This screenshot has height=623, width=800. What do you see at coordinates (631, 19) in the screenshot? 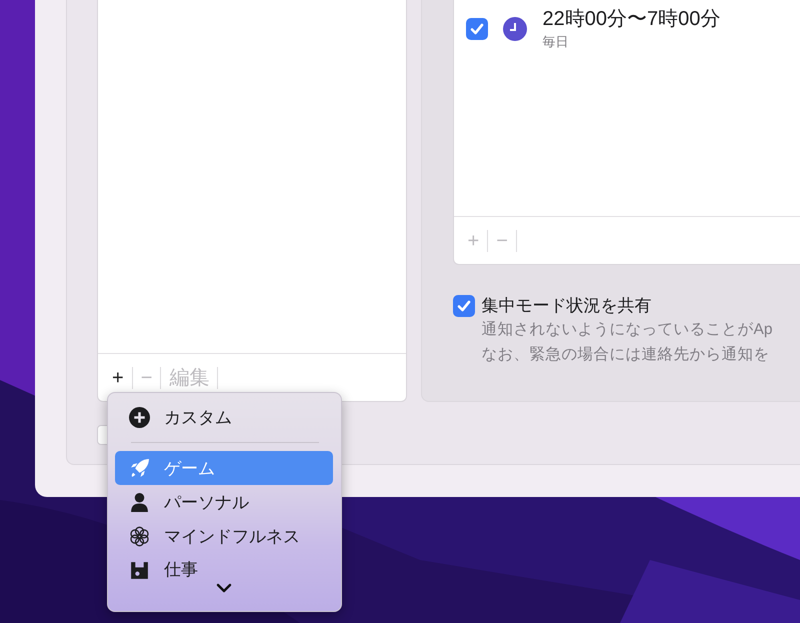
I see `schedule-time: 22時00分〜7時00分` at bounding box center [631, 19].